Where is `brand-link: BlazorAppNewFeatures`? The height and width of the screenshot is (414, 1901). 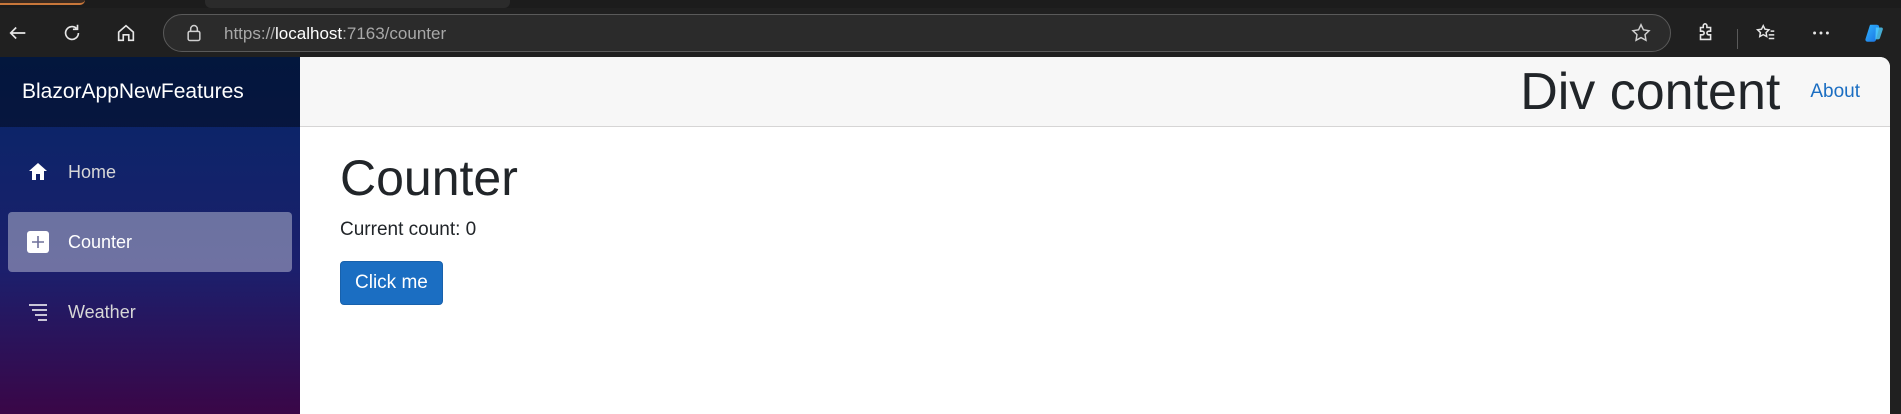
brand-link: BlazorAppNewFeatures is located at coordinates (133, 92).